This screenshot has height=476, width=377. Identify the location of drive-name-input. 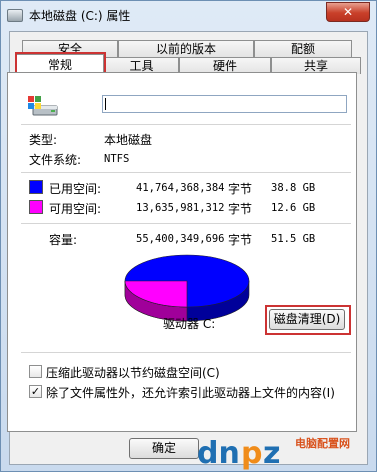
(224, 104).